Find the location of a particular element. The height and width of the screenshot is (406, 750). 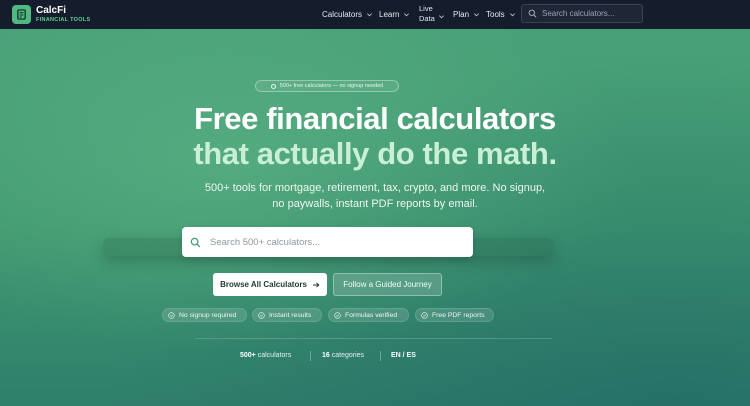

stat-categories-value: 16 is located at coordinates (326, 355).